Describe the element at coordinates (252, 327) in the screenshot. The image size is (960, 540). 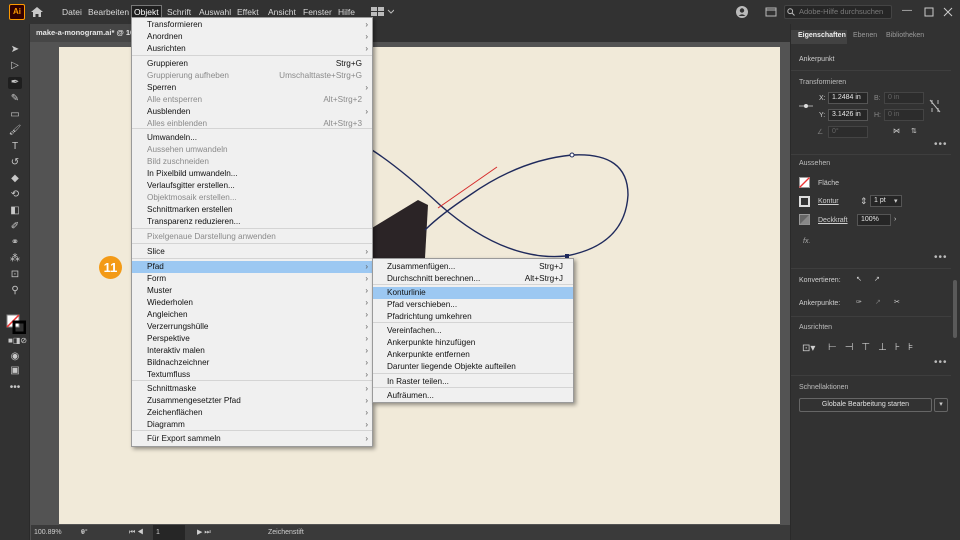
I see `menu-item-verzerrungshulle: Verzerrungshülle ›` at that location.